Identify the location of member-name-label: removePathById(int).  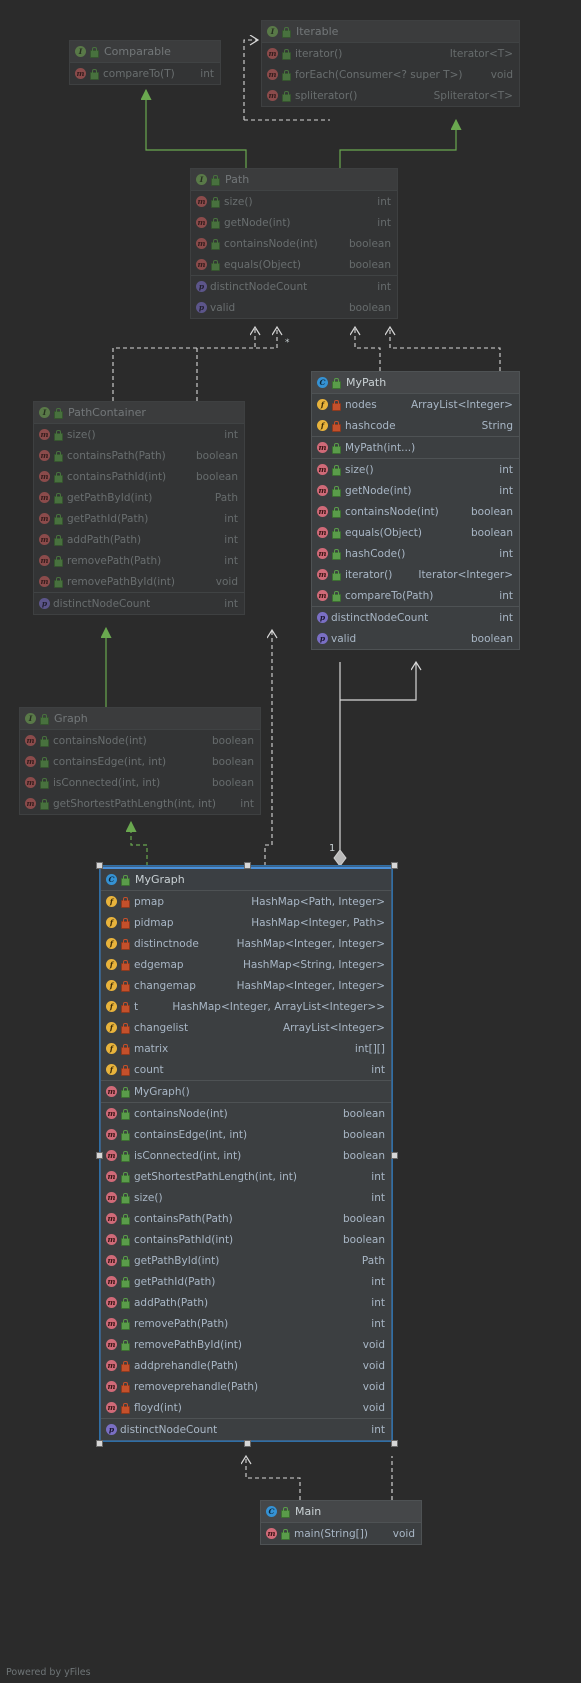
(121, 581).